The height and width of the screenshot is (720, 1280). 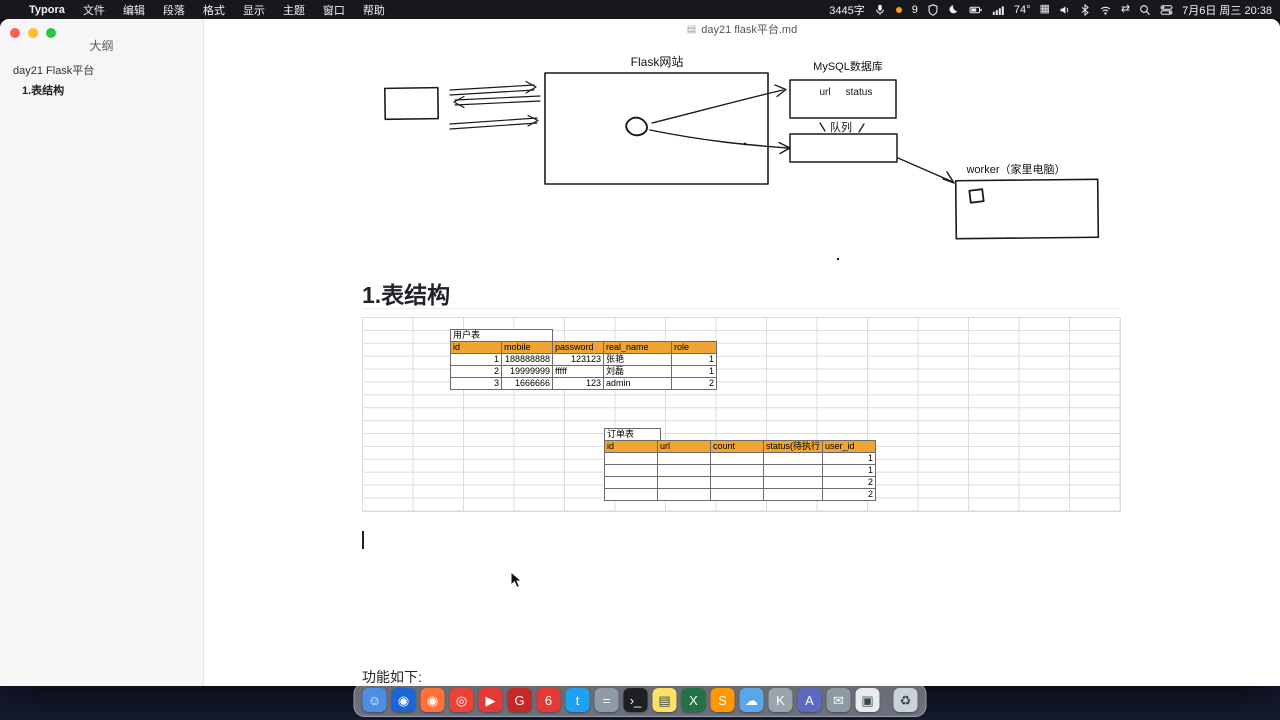 What do you see at coordinates (976, 10) in the screenshot?
I see `battery-icon` at bounding box center [976, 10].